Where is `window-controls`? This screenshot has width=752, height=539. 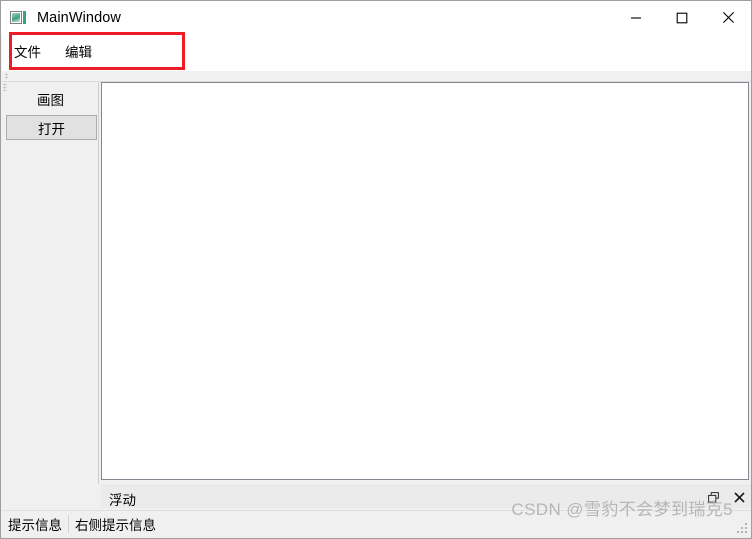 window-controls is located at coordinates (682, 17).